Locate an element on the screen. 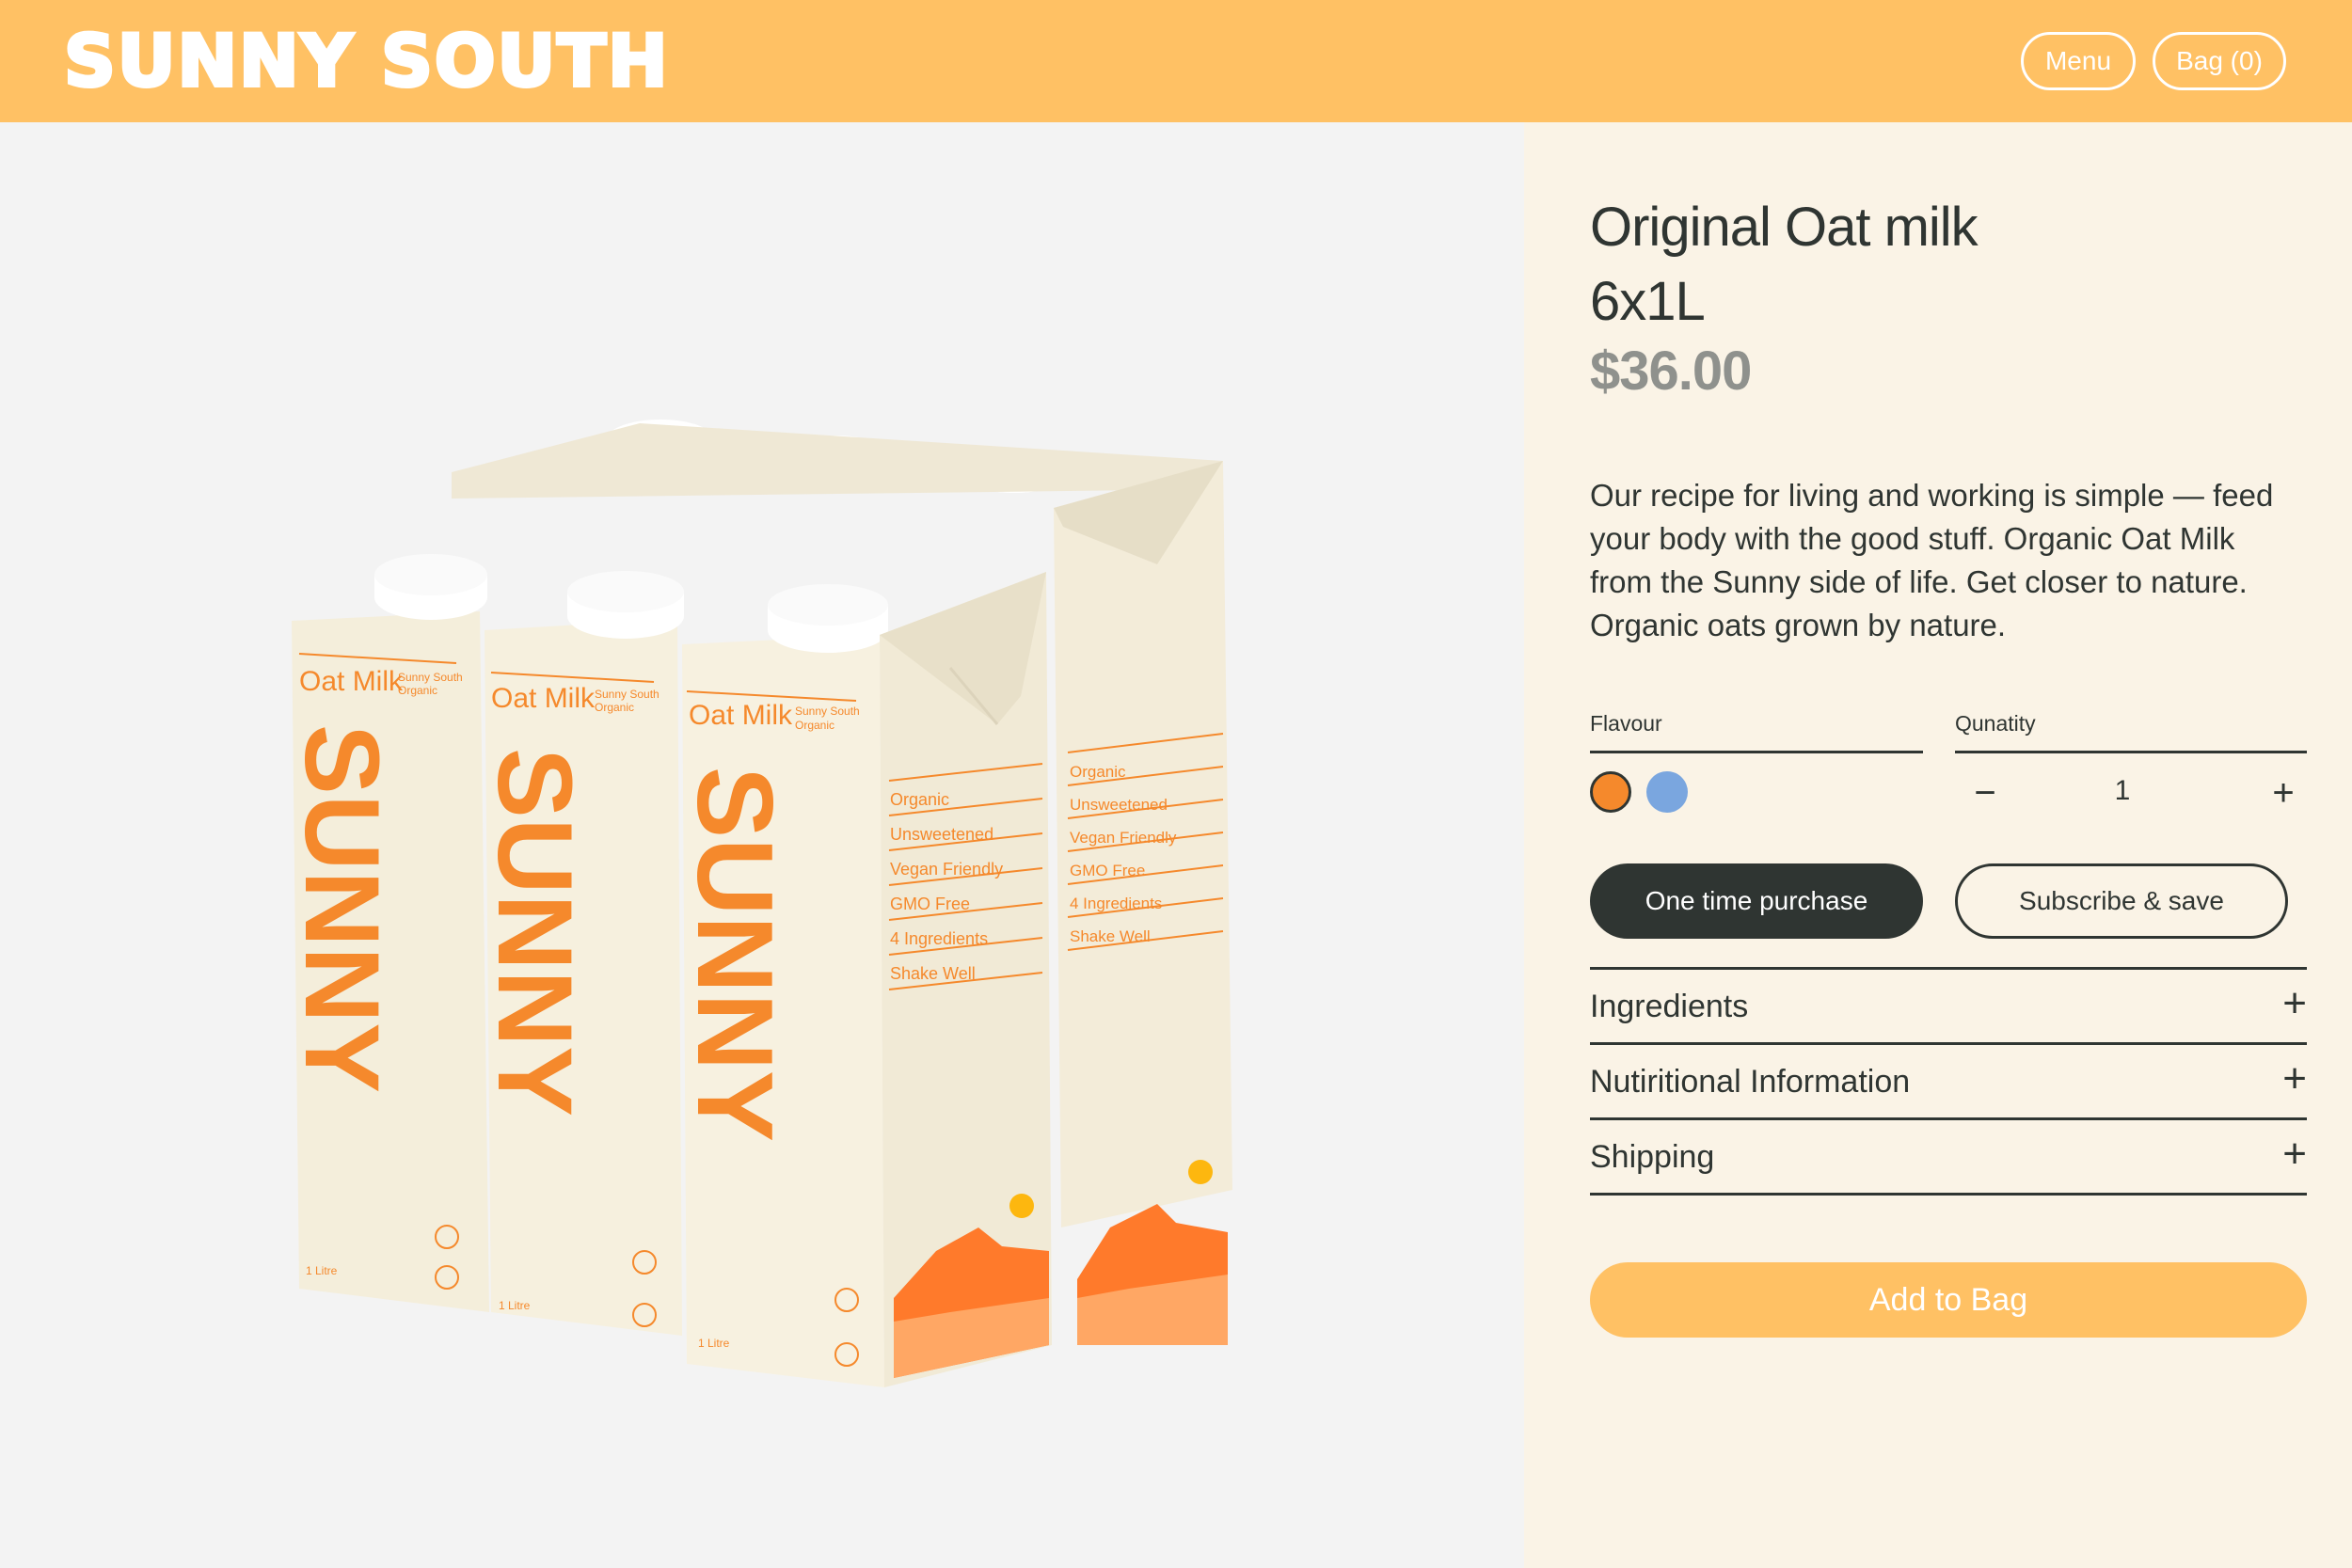  quantity-value: 1 is located at coordinates (2122, 791).